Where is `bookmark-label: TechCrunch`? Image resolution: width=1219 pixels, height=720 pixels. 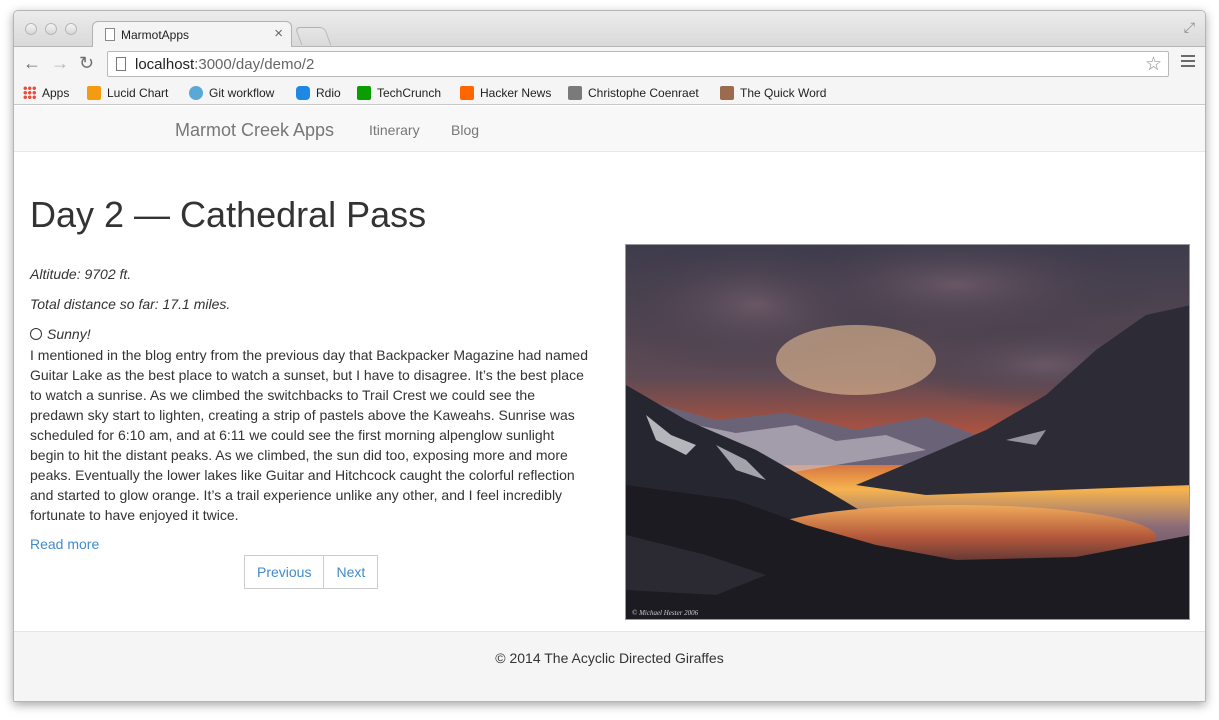
bookmark-label: TechCrunch is located at coordinates (409, 93).